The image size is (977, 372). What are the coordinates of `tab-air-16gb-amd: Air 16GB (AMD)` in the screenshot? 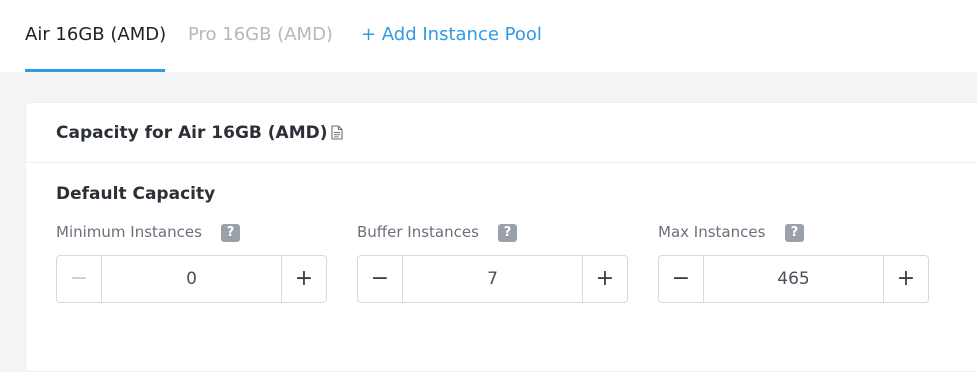 It's located at (95, 35).